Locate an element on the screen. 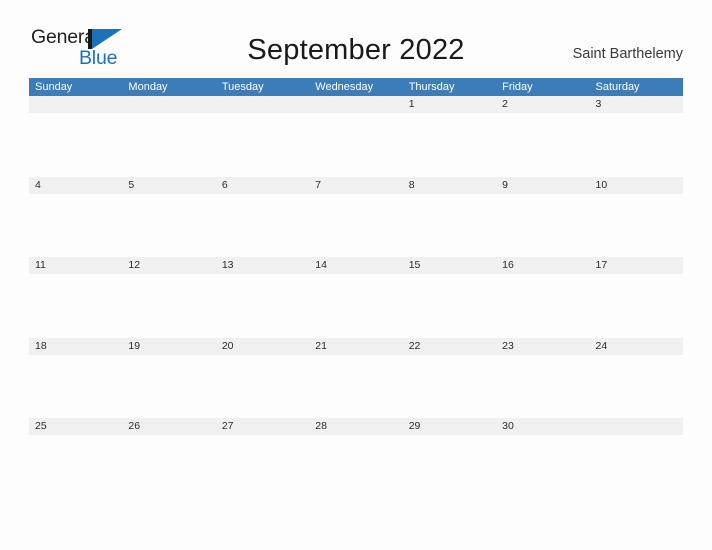  day-cell: 6 is located at coordinates (262, 185).